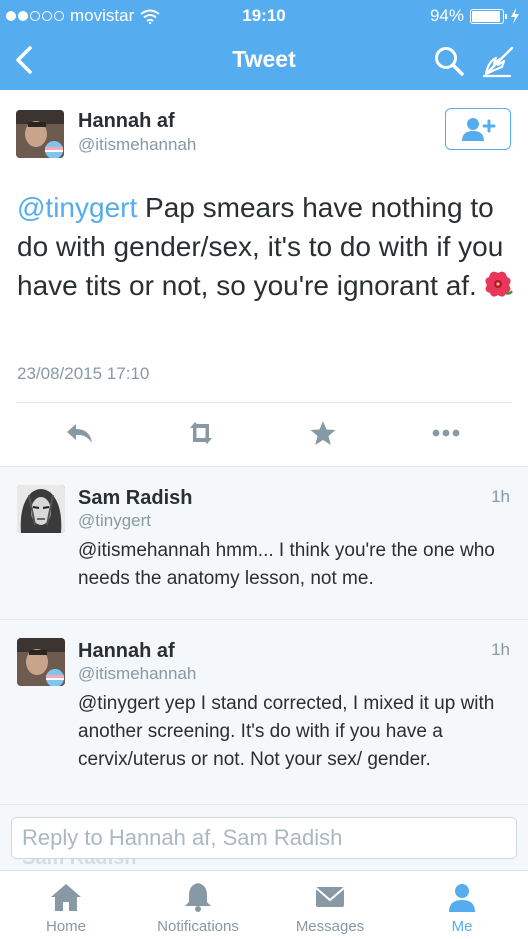 This screenshot has width=528, height=939. I want to click on status-bar: movistar 19:10 94%, so click(264, 16).